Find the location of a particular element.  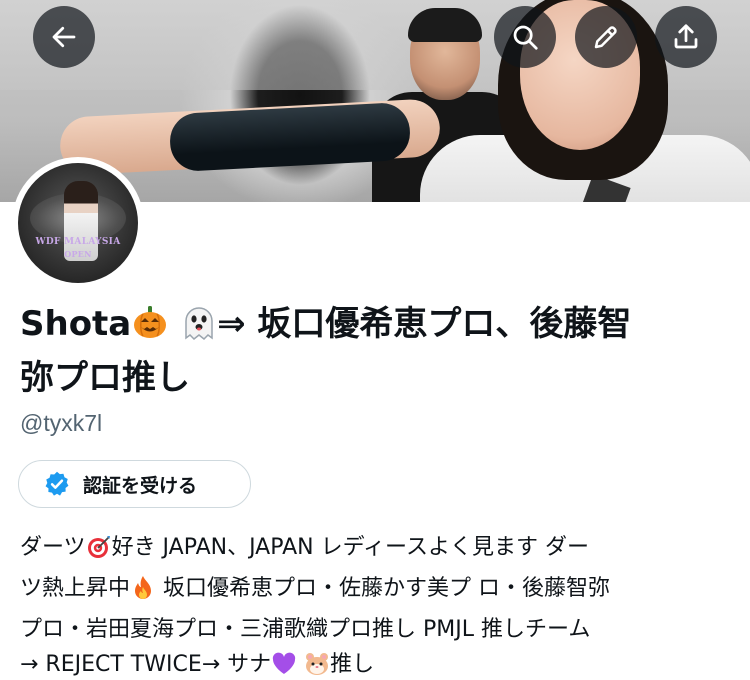

display-name-part2: ⇒ 坂口優希恵プロ、後藤智 is located at coordinates (424, 324).